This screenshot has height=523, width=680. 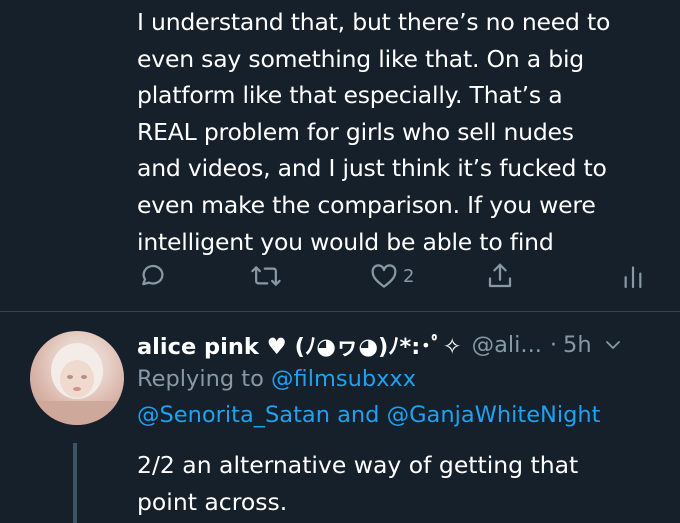 I want to click on like-button: 2, so click(x=391, y=276).